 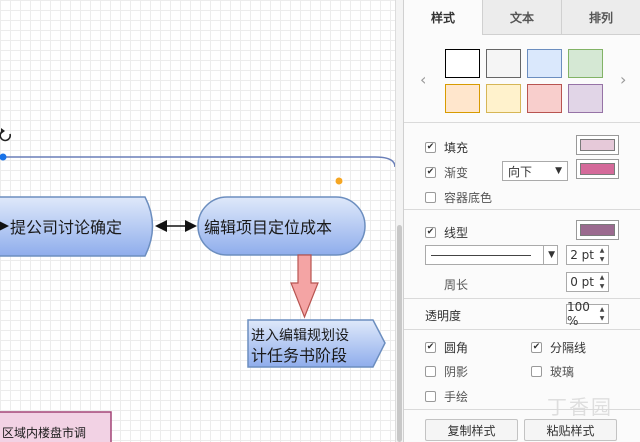 I want to click on glass-row: 玻璃, so click(x=552, y=371).